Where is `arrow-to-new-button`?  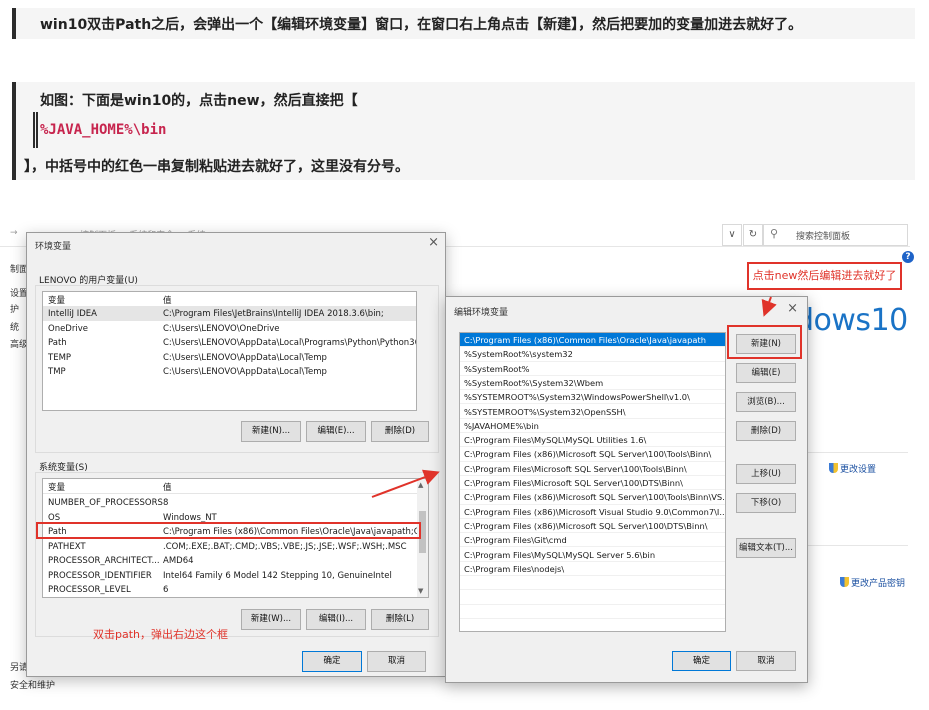 arrow-to-new-button is located at coordinates (769, 306).